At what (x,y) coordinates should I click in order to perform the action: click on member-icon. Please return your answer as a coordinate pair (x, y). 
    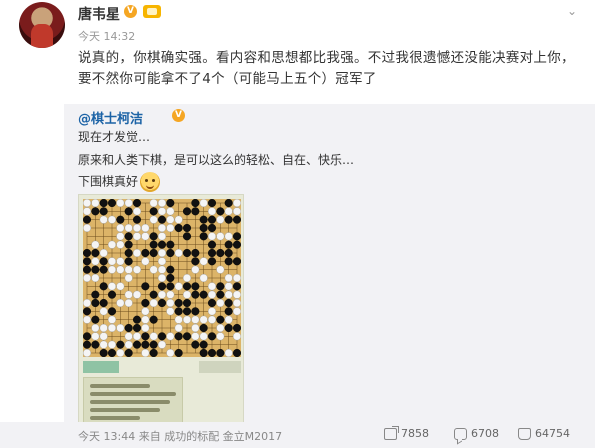
    Looking at the image, I should click on (152, 11).